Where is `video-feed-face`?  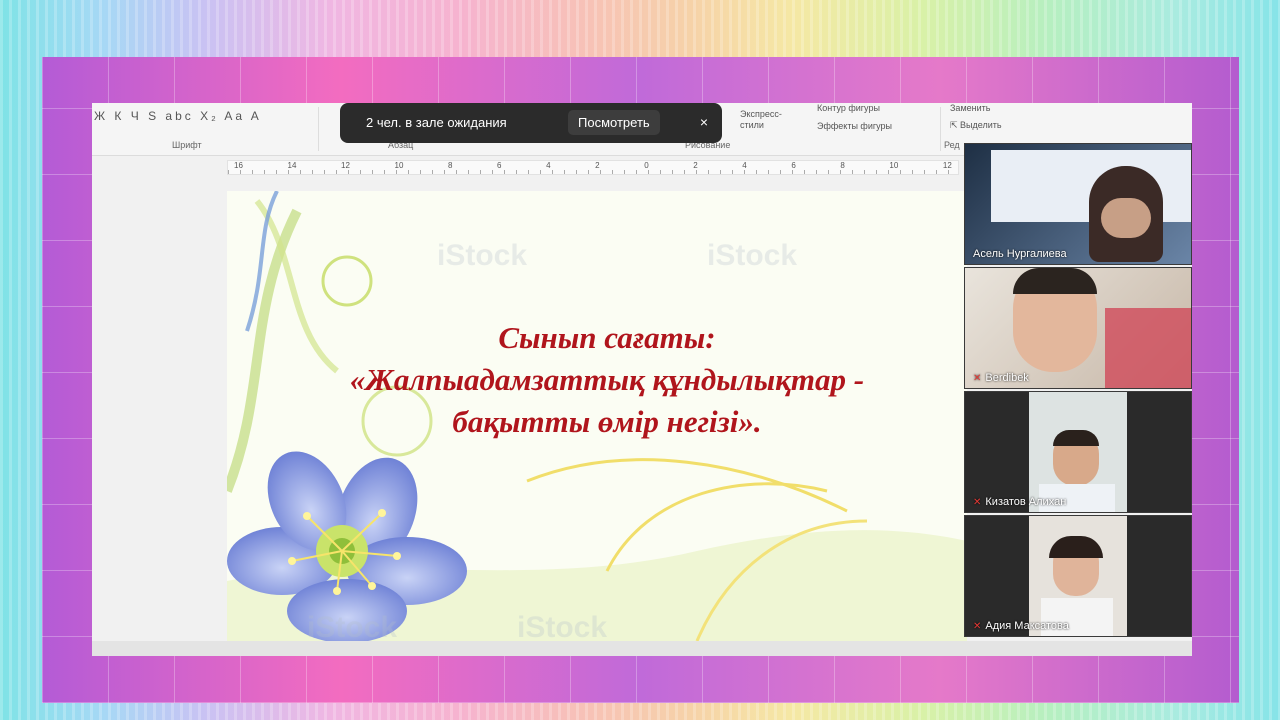
video-feed-face is located at coordinates (1126, 218).